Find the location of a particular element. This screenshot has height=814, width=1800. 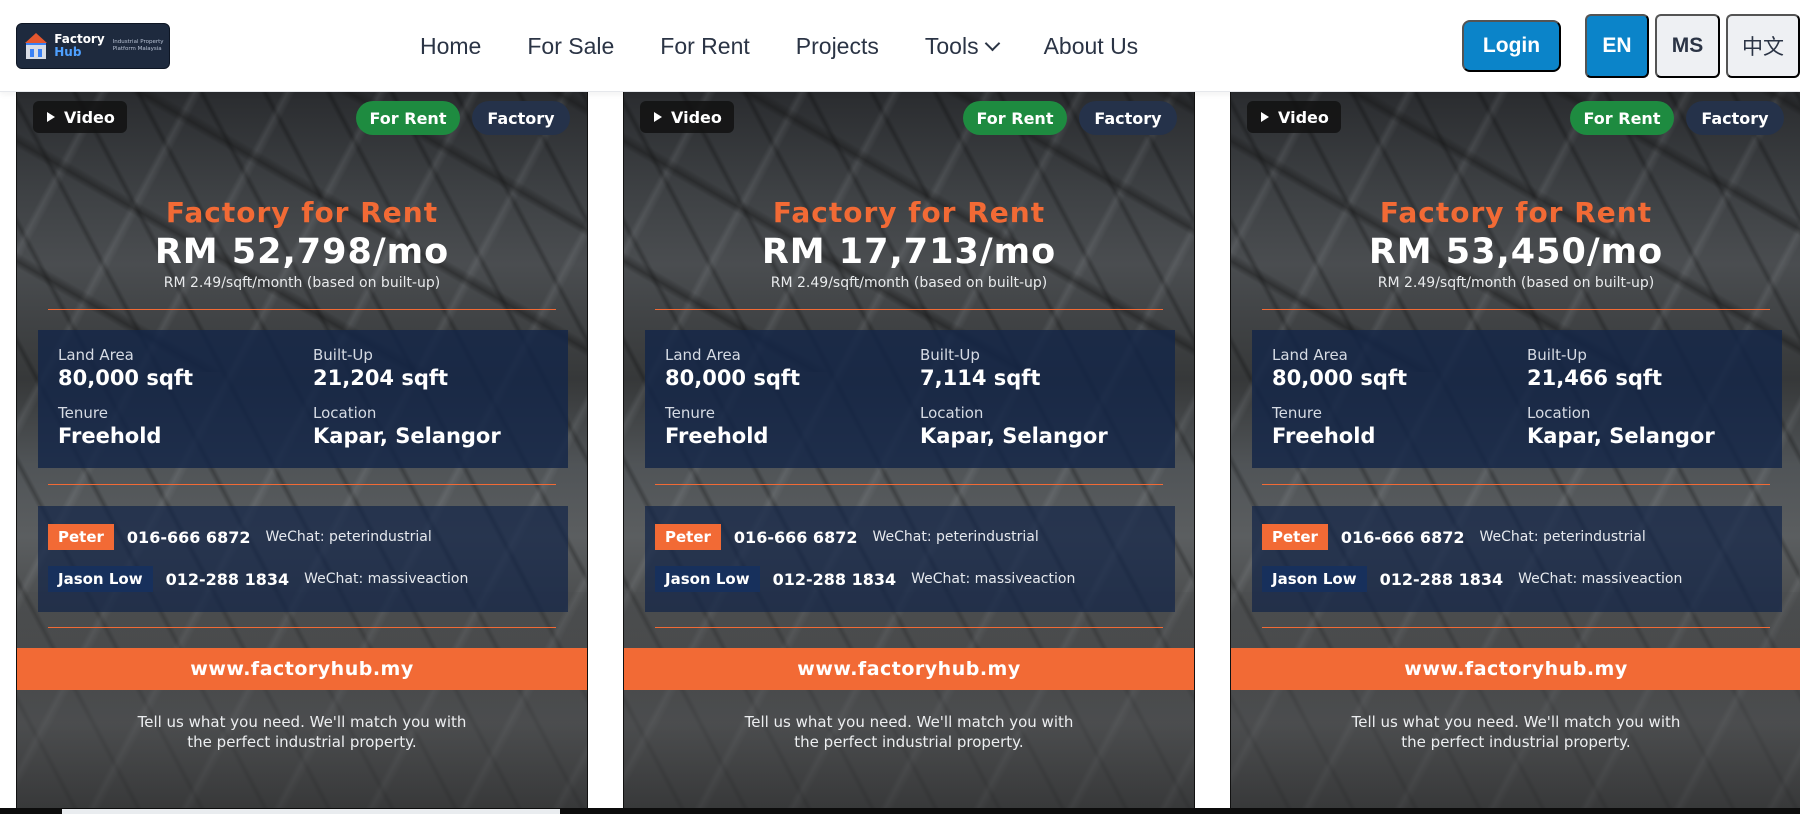

logo-name-line2: Hub is located at coordinates (68, 52).